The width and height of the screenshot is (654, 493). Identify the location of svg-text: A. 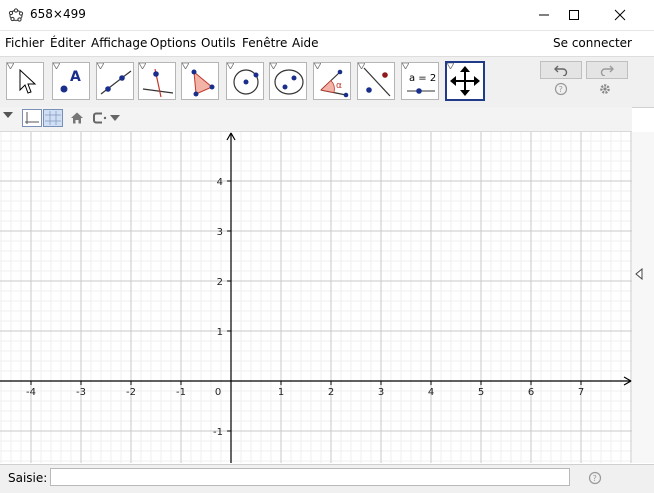
(75, 77).